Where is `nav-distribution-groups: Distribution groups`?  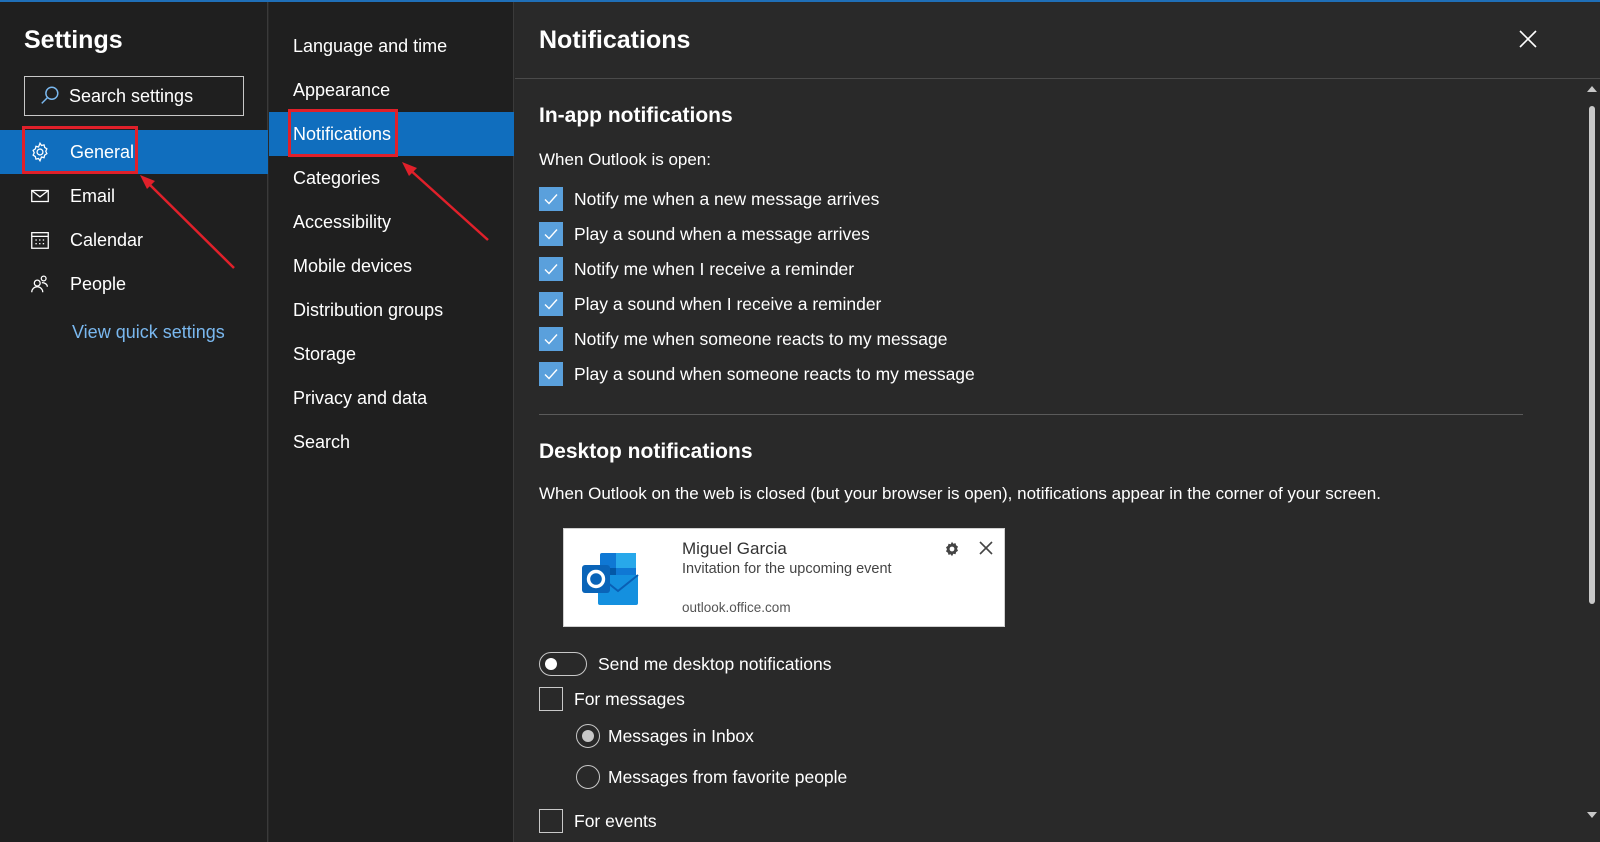
nav-distribution-groups: Distribution groups is located at coordinates (391, 310).